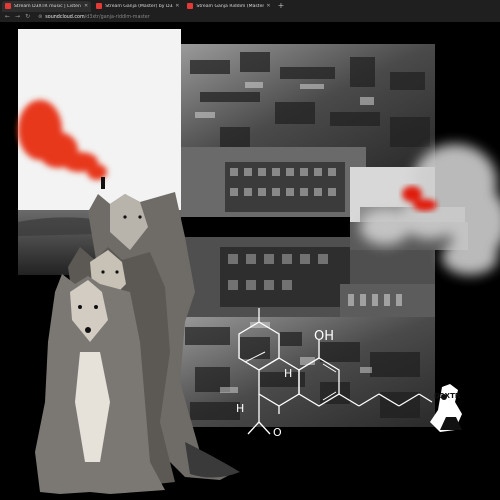 The image size is (500, 500). Describe the element at coordinates (288, 373) in the screenshot. I see `molecule-label-h1: H` at that location.